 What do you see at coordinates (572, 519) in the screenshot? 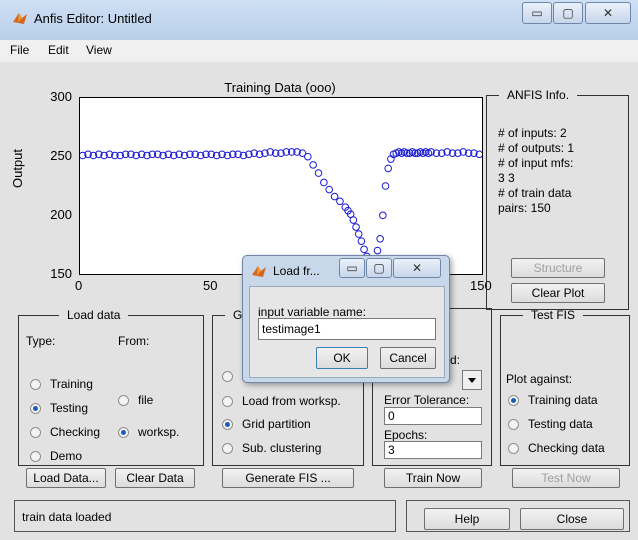
I see `close-button: Close` at bounding box center [572, 519].